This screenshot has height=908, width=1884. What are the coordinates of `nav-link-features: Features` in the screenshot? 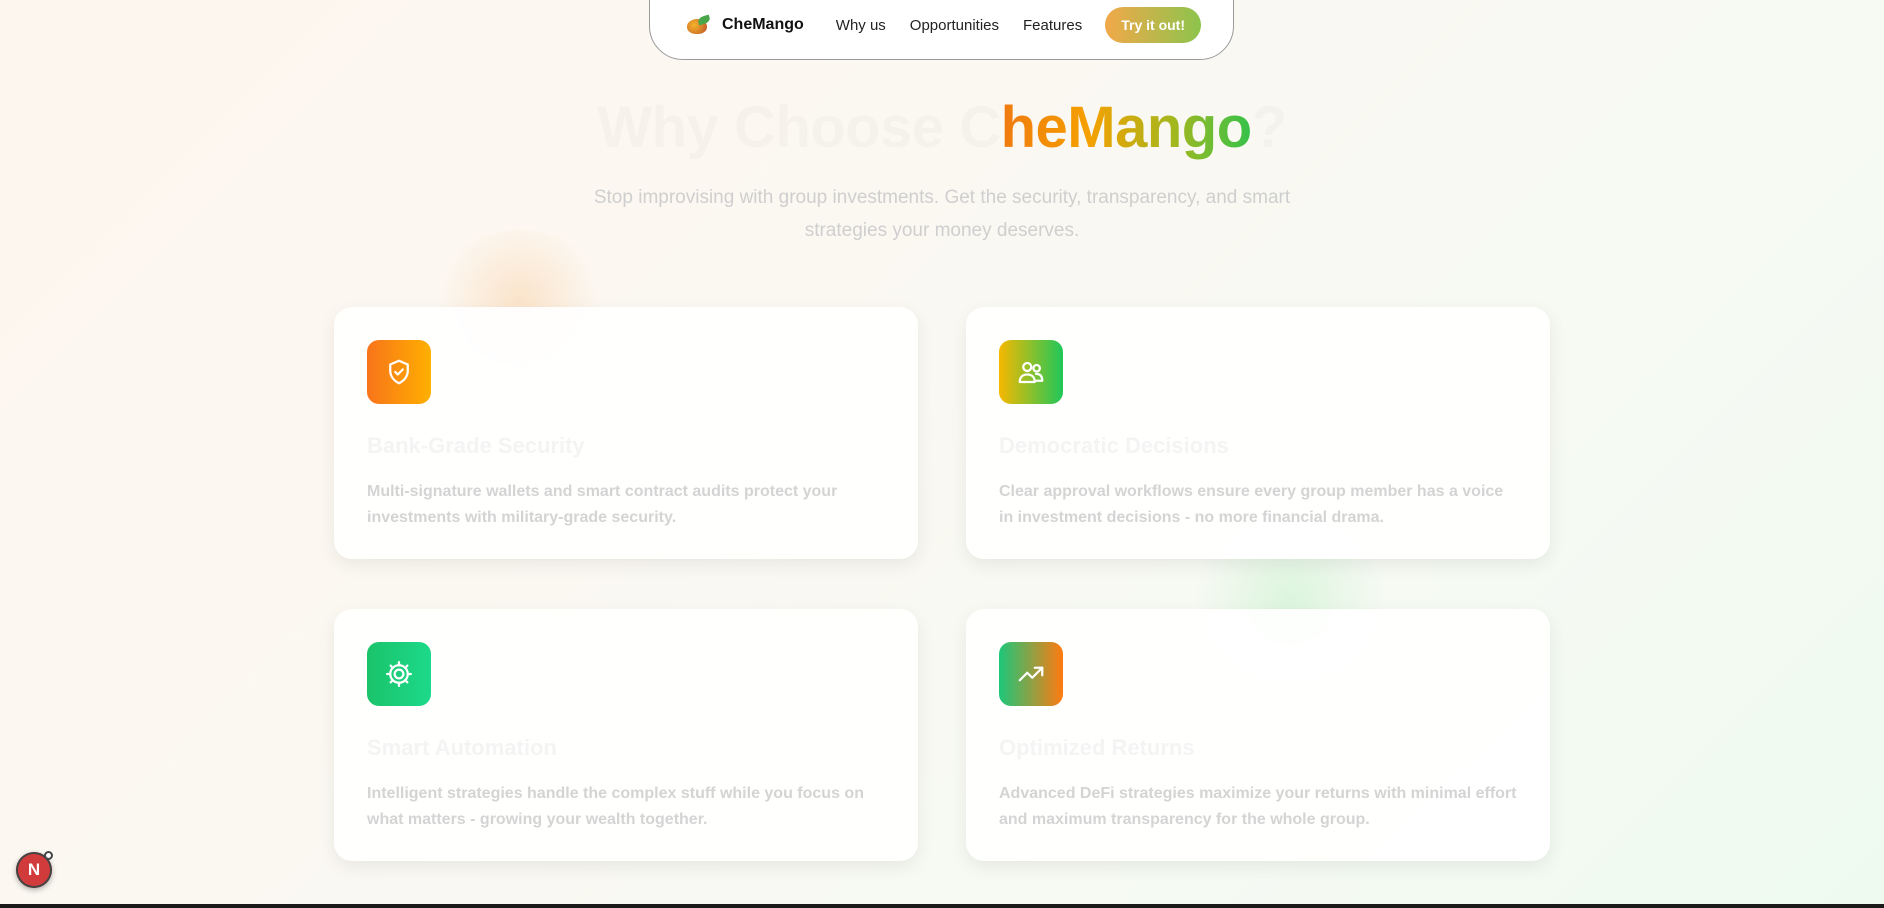 It's located at (1052, 25).